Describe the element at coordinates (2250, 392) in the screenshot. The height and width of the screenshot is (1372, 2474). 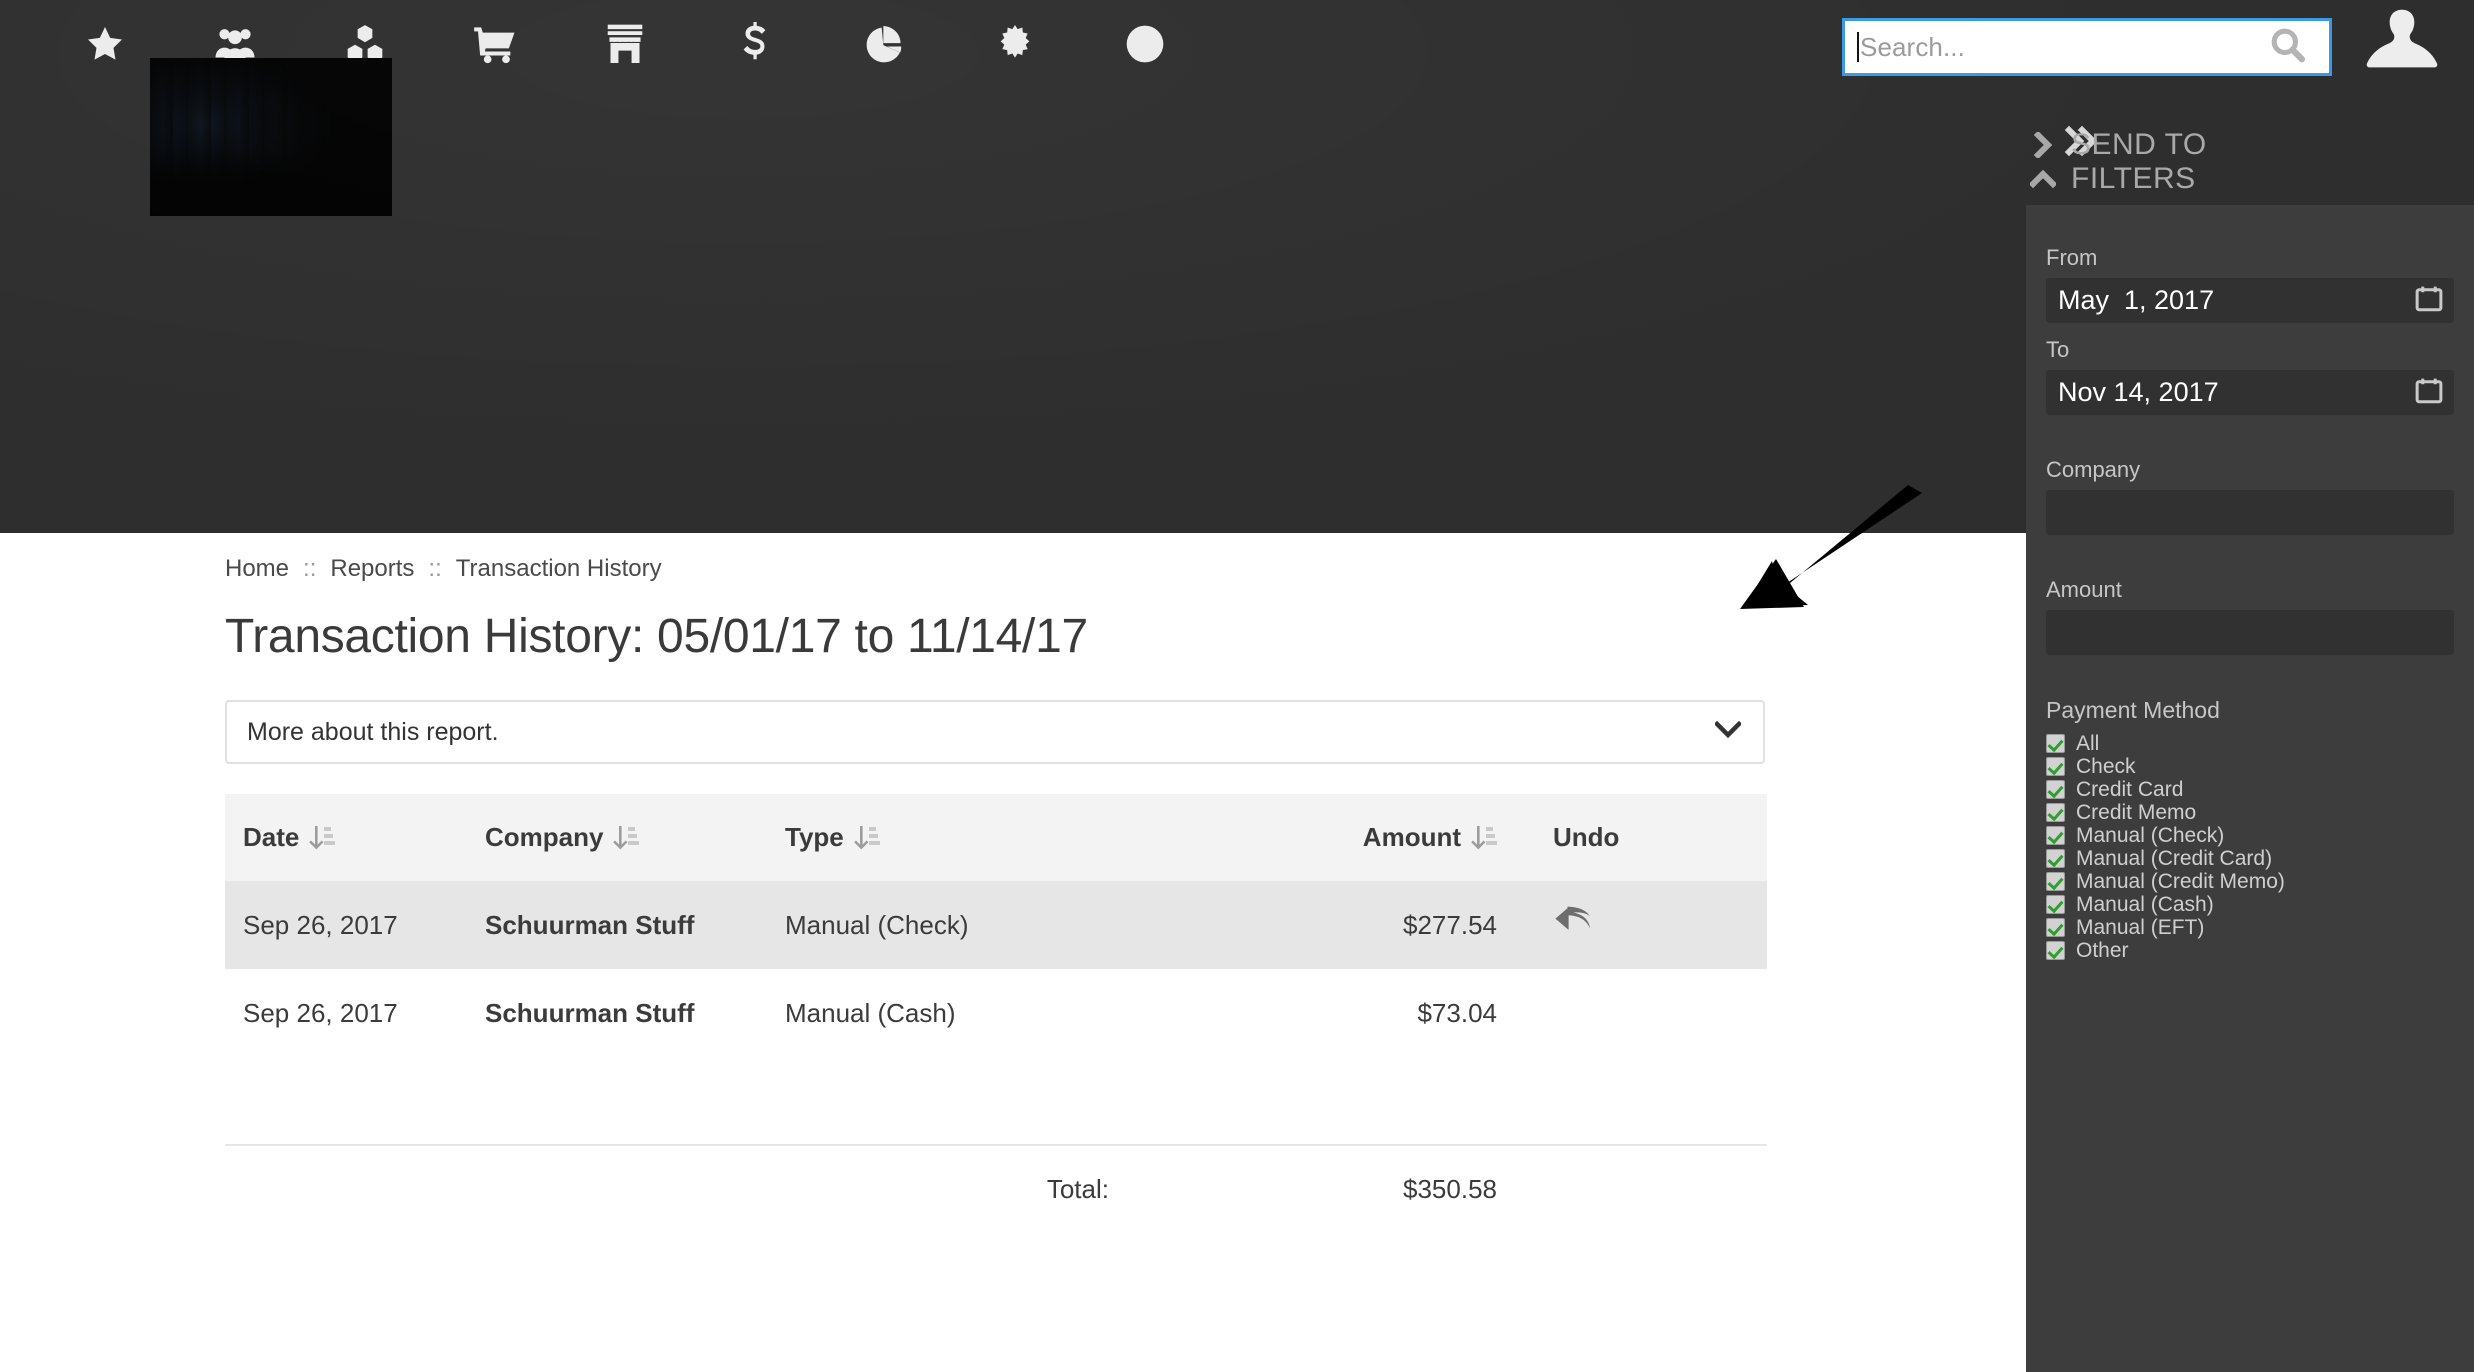
I see `filter-to-date-input: Nov 14, 2017` at that location.